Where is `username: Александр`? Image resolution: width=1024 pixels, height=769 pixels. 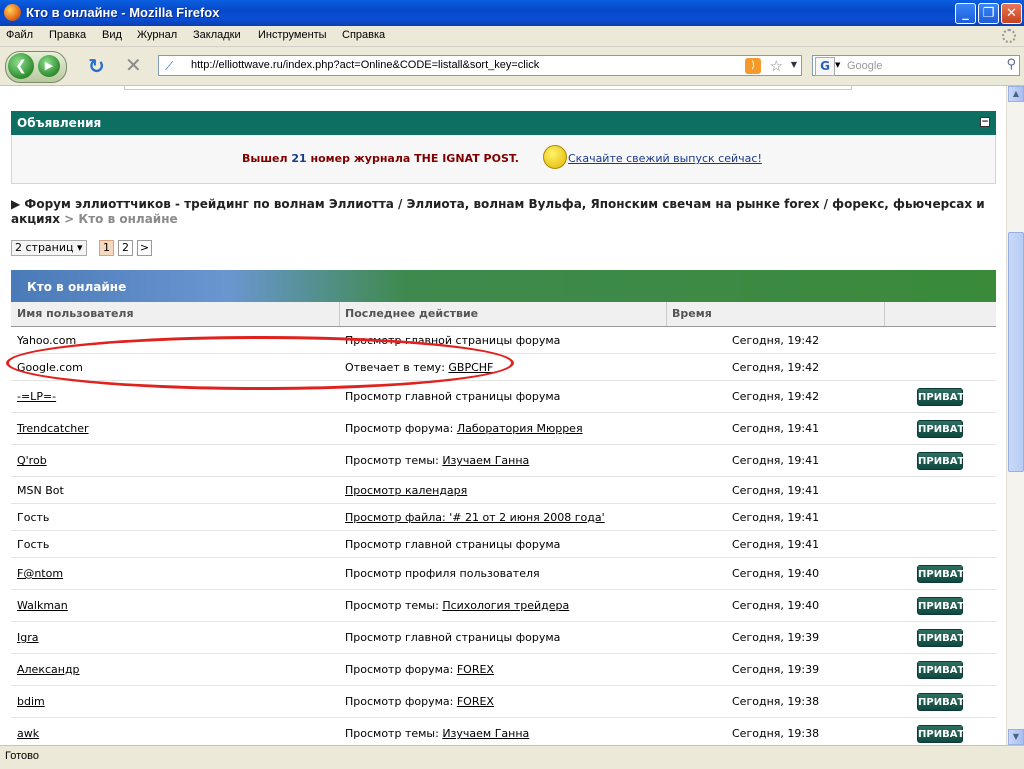
username: Александр is located at coordinates (48, 669).